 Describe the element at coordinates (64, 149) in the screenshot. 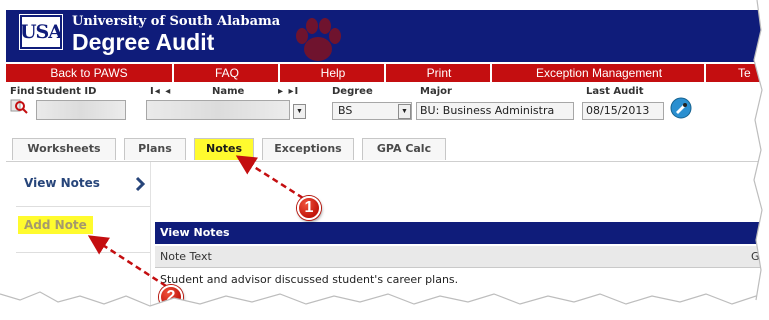

I see `tab-worksheets: Worksheets` at that location.